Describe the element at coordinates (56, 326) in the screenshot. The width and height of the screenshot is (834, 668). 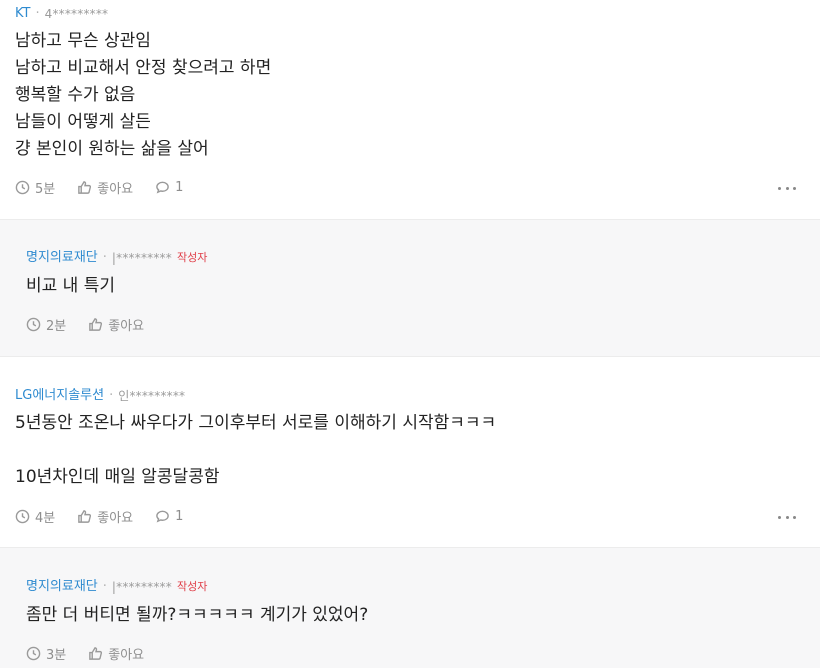
I see `time-label: 2분` at that location.